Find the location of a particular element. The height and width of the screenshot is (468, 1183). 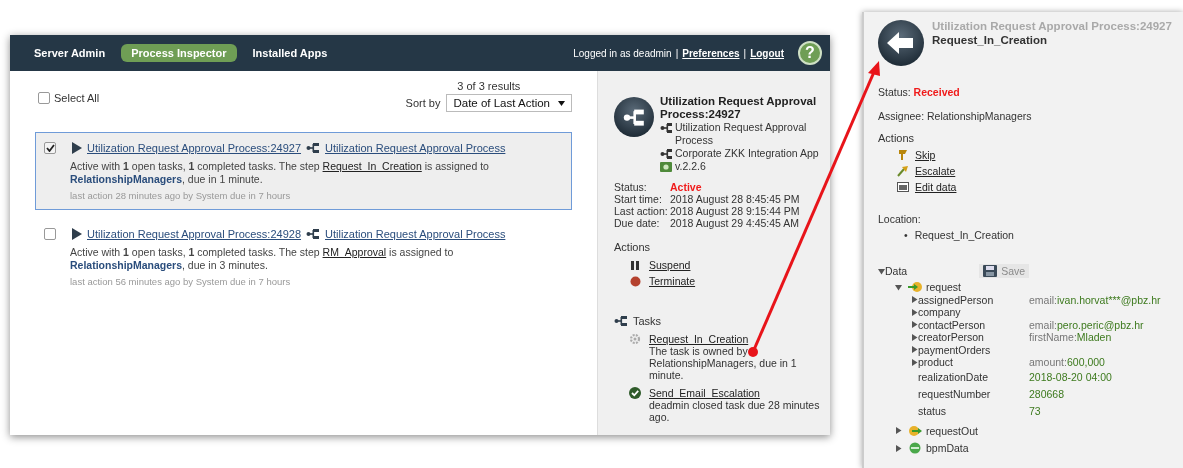

field-value: 2018 August 29 4:45:45 AM is located at coordinates (735, 223).